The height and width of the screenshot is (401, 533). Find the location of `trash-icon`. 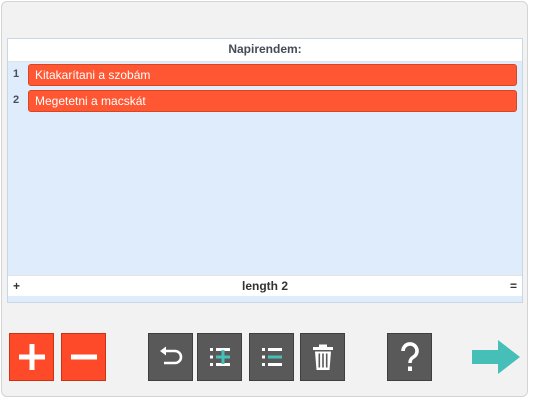

trash-icon is located at coordinates (322, 357).